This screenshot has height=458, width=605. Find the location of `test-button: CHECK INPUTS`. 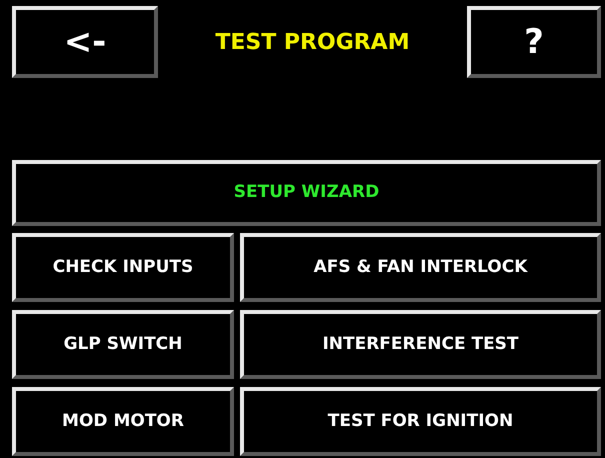

test-button: CHECK INPUTS is located at coordinates (123, 267).